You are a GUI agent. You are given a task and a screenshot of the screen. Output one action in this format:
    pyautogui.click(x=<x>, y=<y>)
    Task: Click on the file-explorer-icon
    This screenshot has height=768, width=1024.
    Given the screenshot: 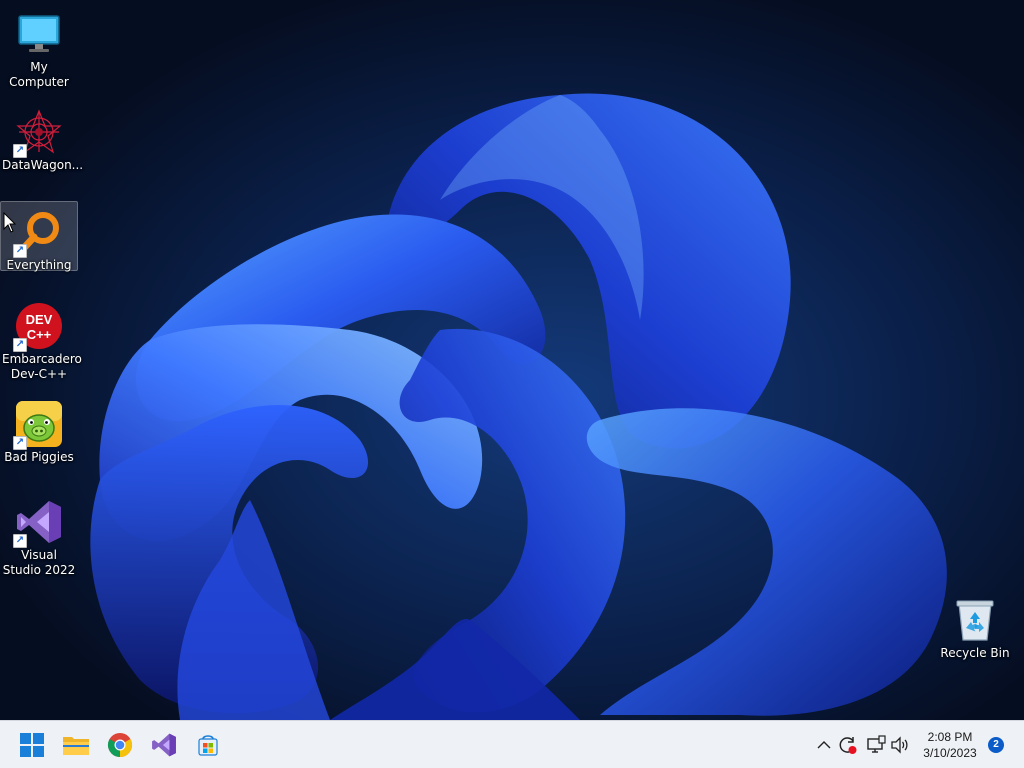 What is the action you would take?
    pyautogui.click(x=76, y=746)
    